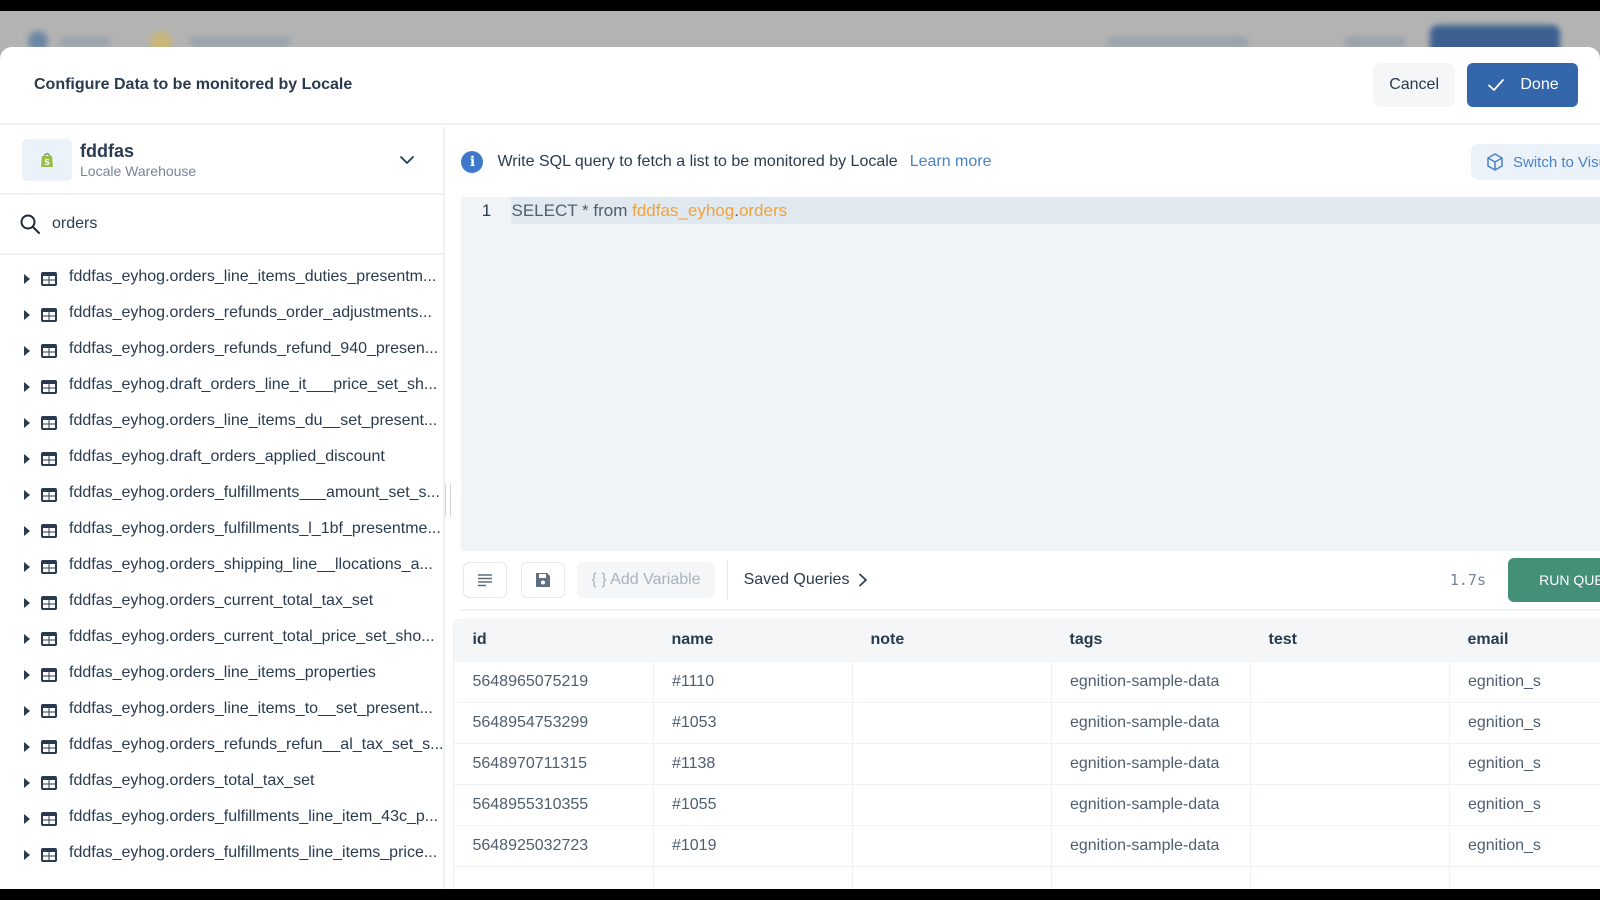 This screenshot has width=1600, height=900. What do you see at coordinates (554, 681) in the screenshot?
I see `table-cell: 5648965075219` at bounding box center [554, 681].